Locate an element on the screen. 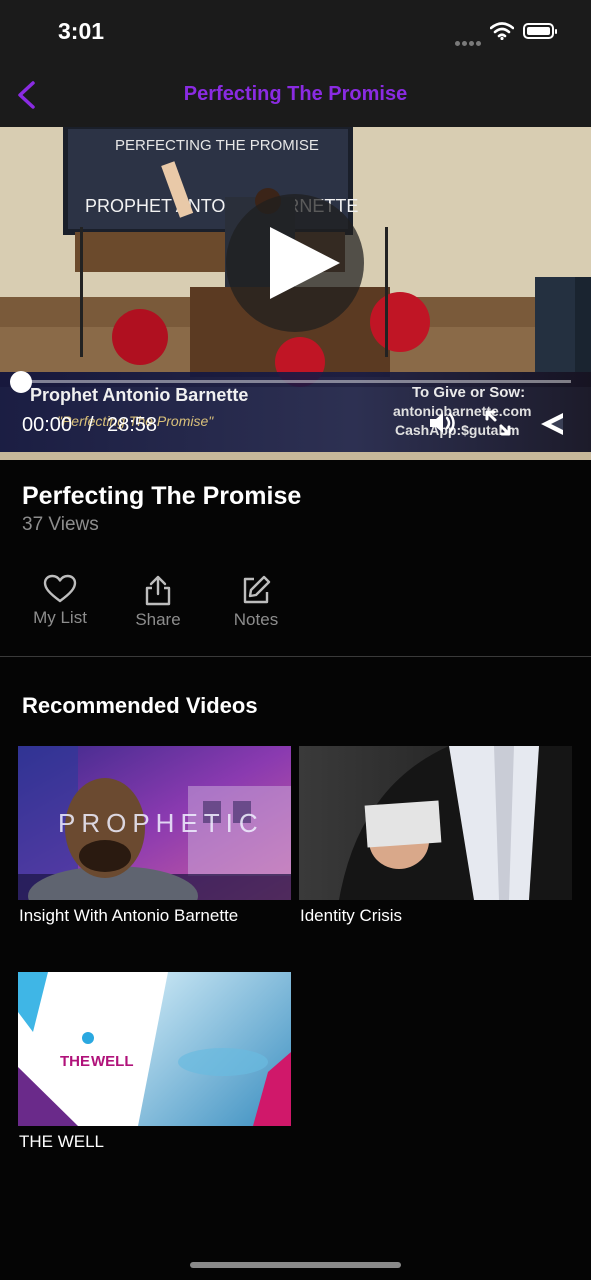 The image size is (591, 1280). home-indicator is located at coordinates (295, 1265).